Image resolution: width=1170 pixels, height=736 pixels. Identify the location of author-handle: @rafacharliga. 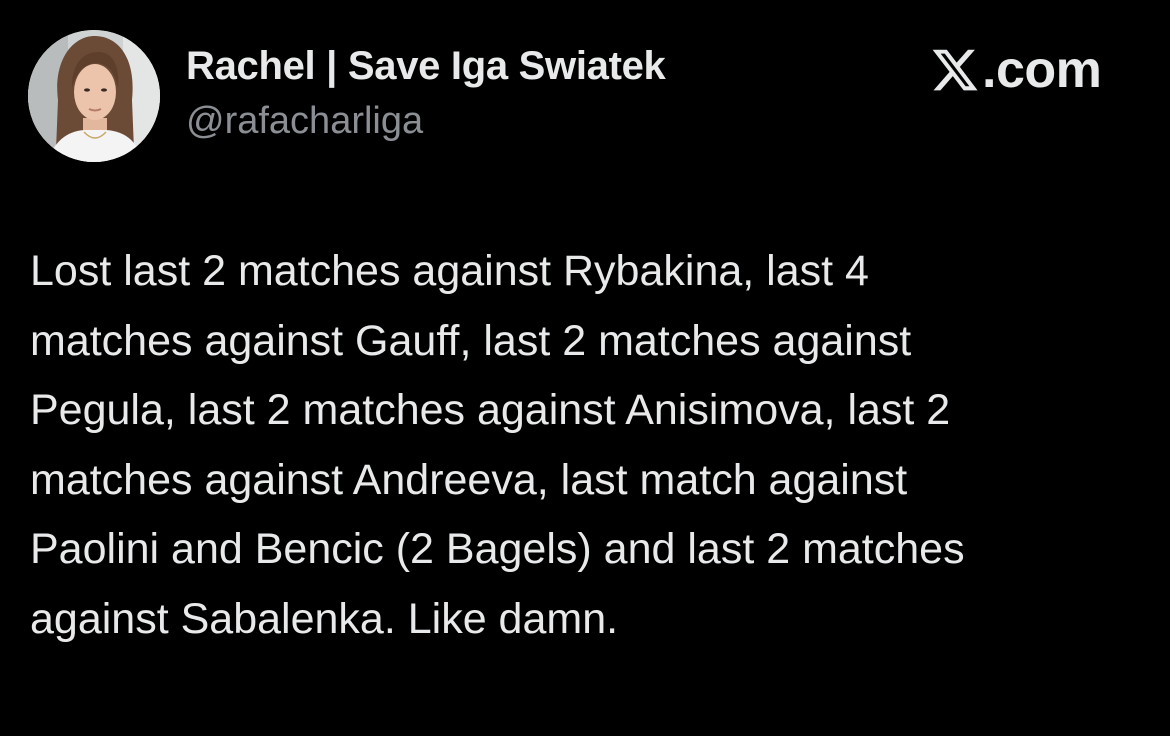
(304, 121).